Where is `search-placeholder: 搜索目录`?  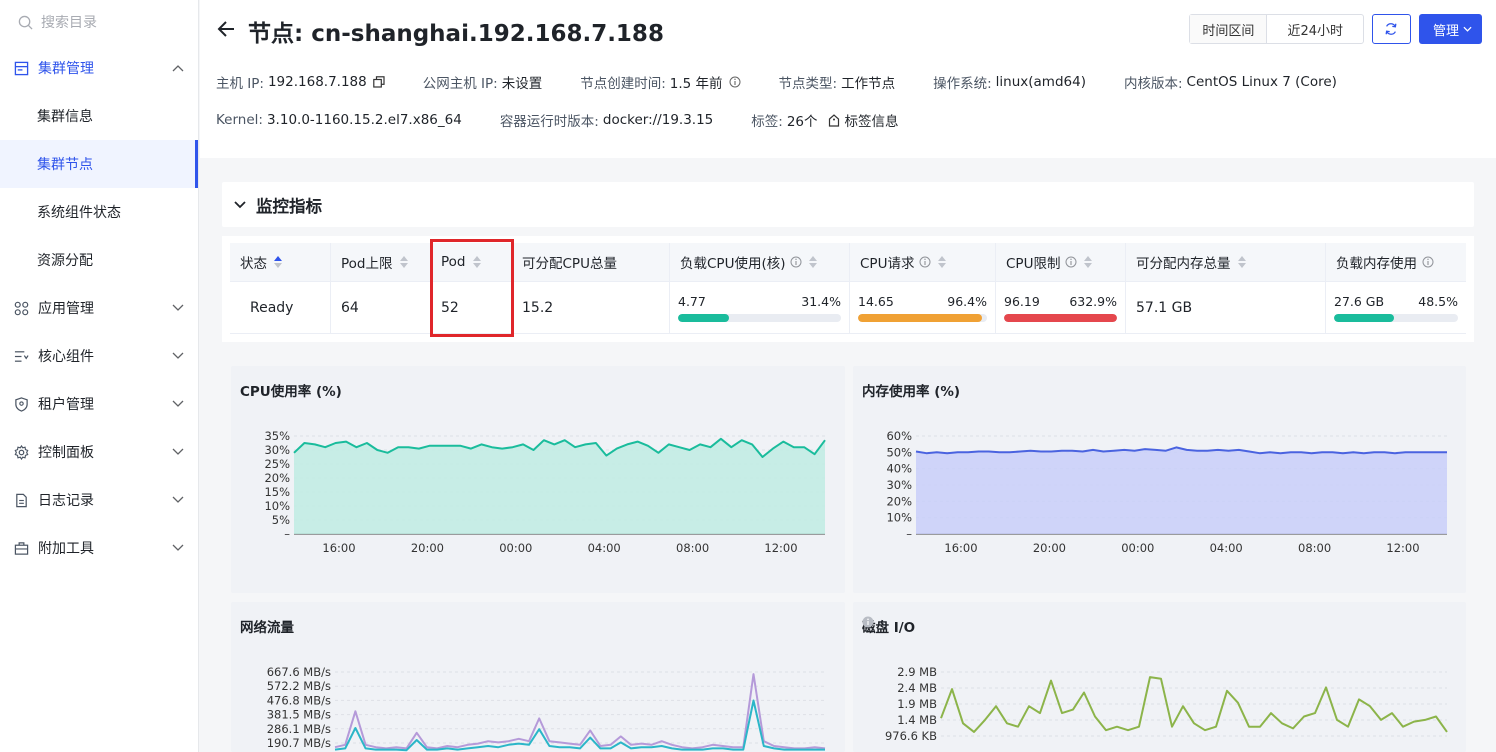
search-placeholder: 搜索目录 is located at coordinates (69, 23).